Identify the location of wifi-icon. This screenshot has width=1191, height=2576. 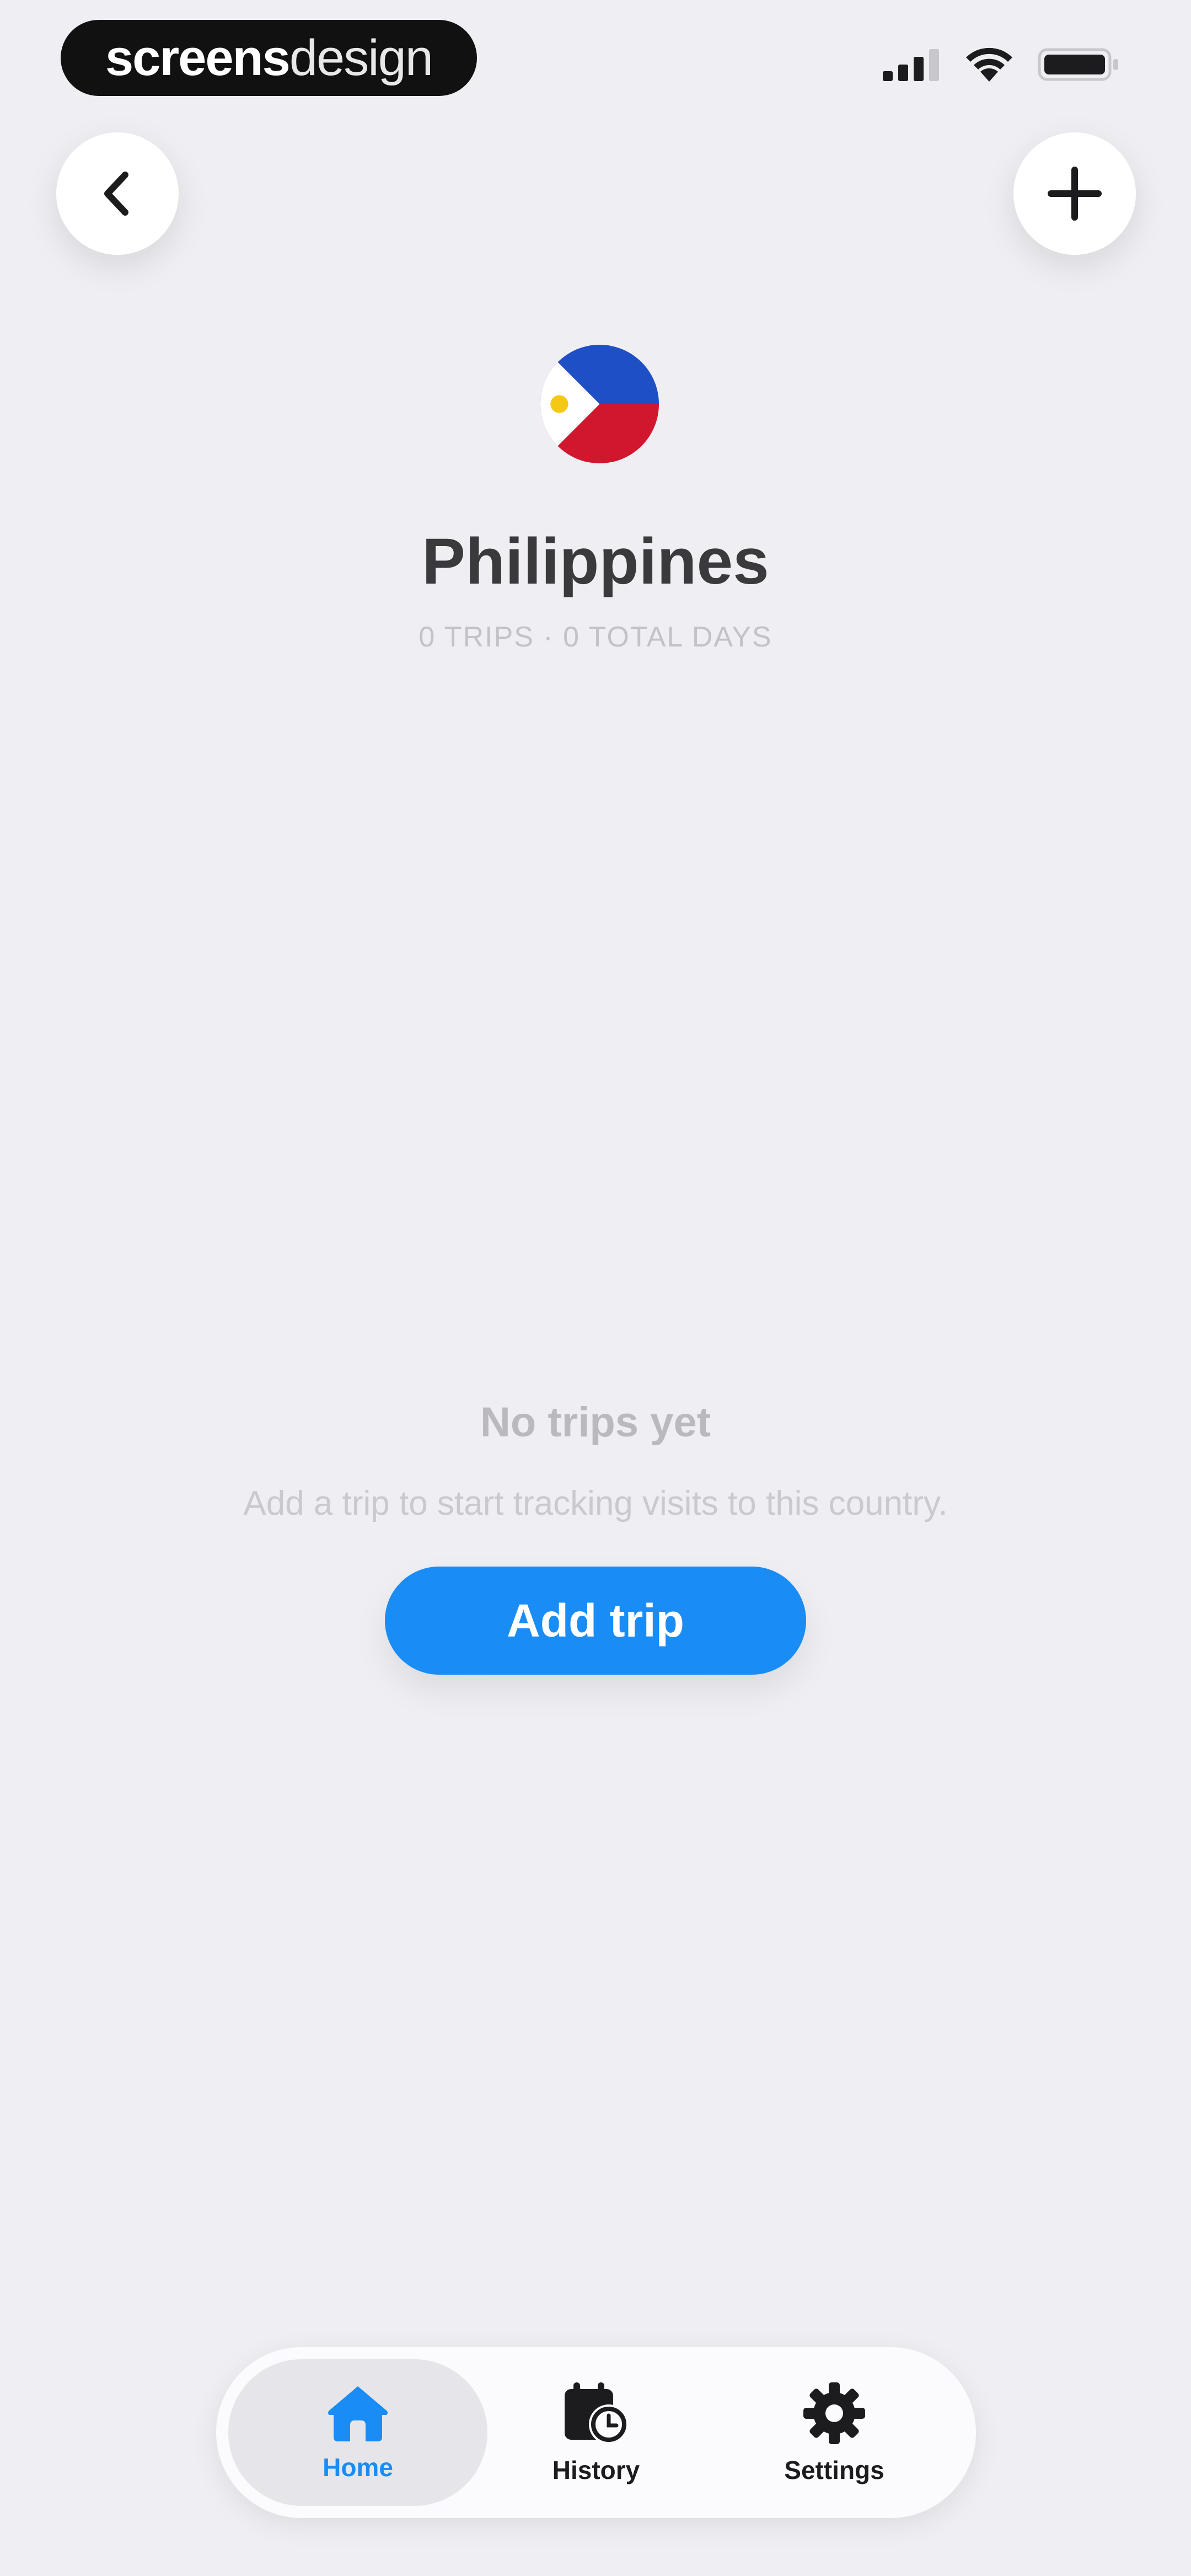
(989, 64).